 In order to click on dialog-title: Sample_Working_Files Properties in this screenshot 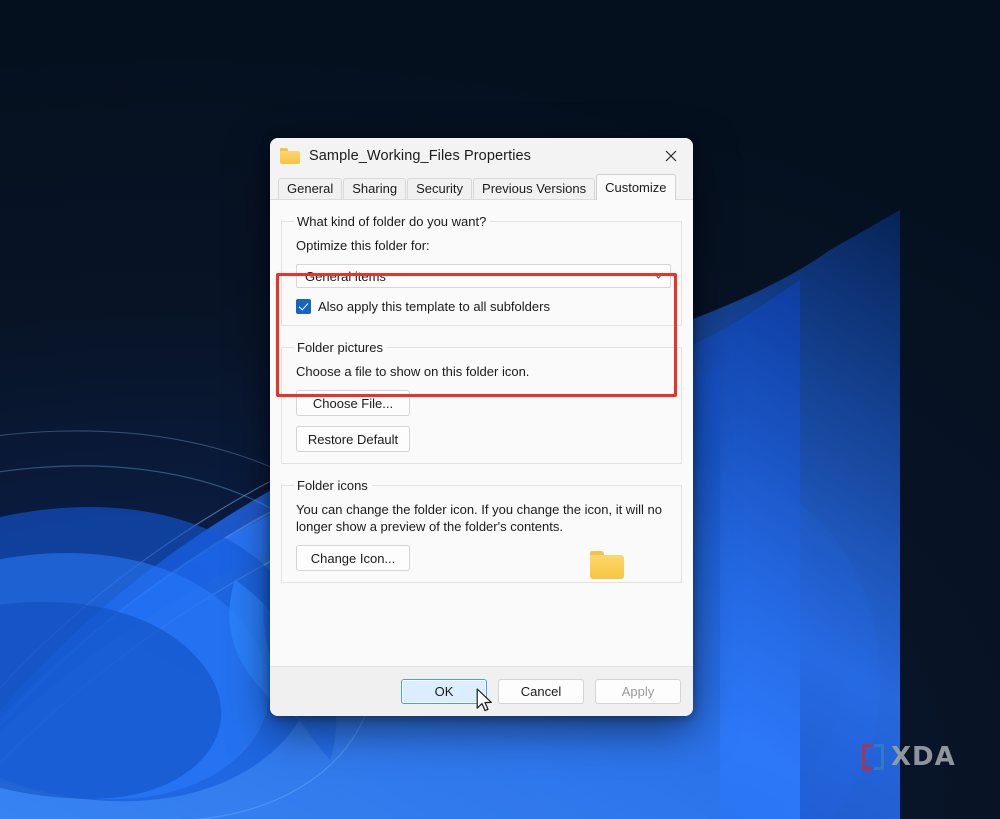, I will do `click(420, 156)`.